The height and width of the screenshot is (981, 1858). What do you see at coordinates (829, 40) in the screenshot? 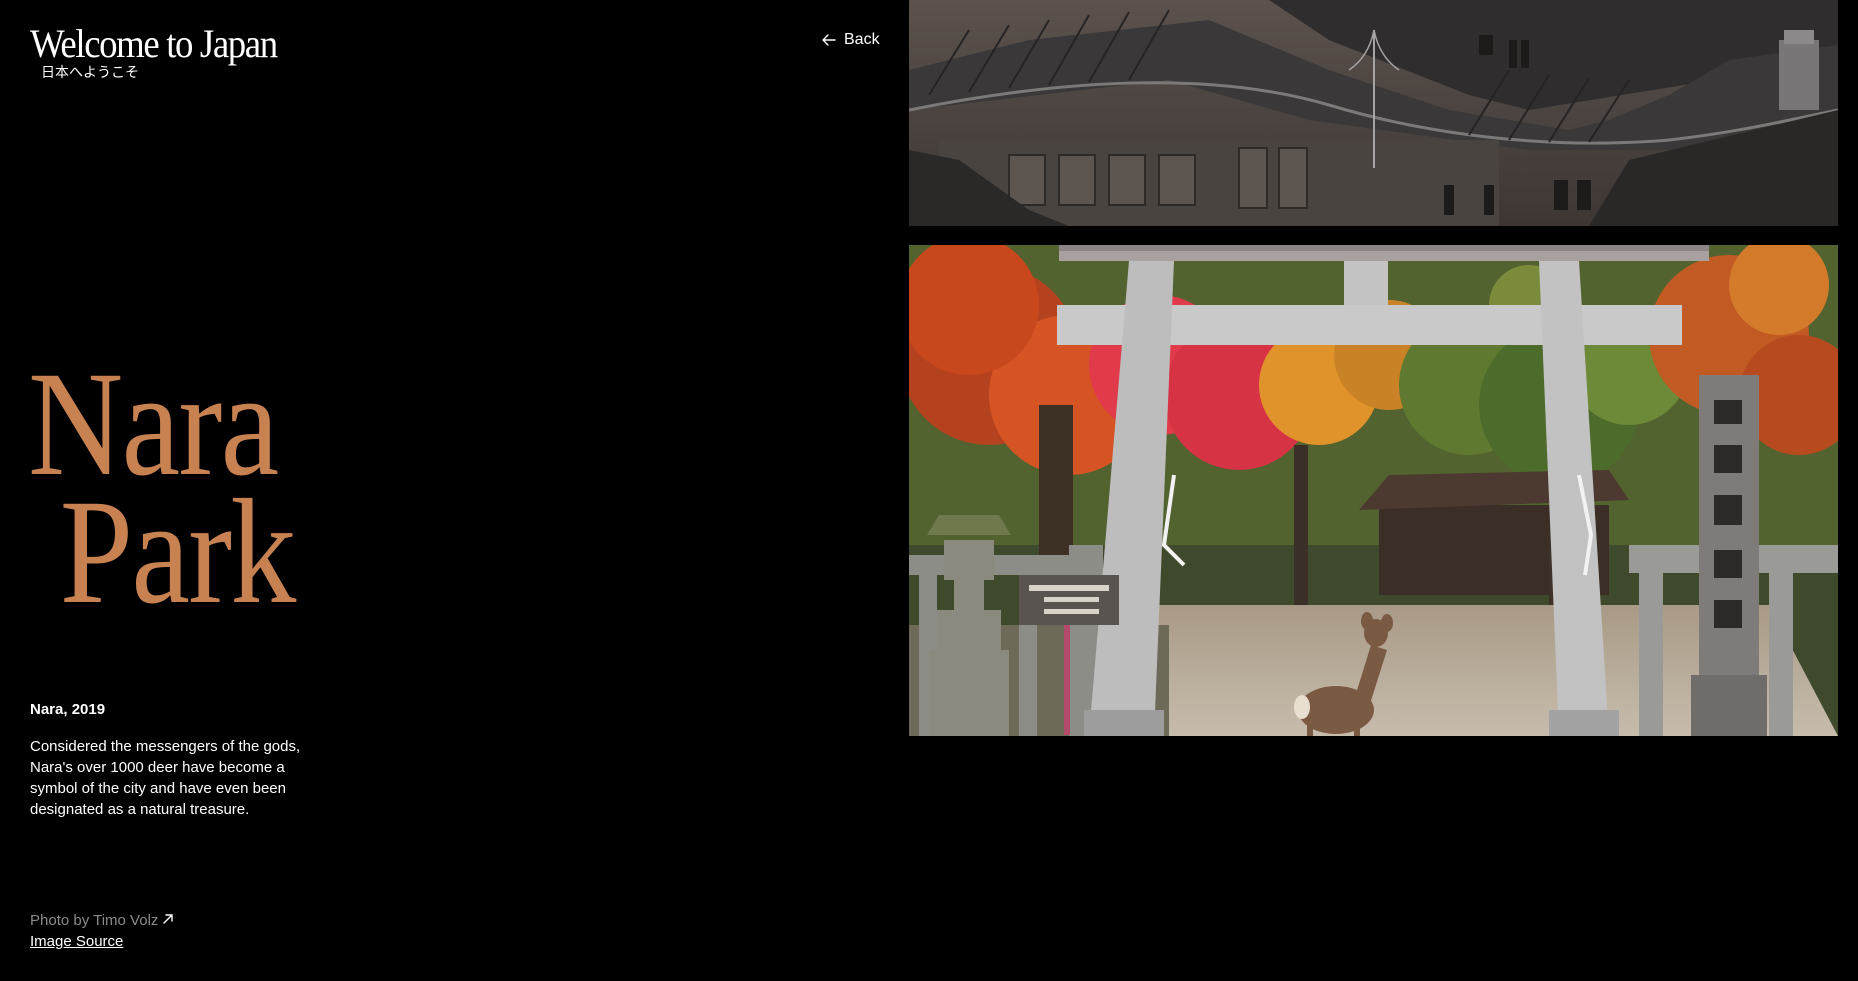
I see `arrow-left-icon` at bounding box center [829, 40].